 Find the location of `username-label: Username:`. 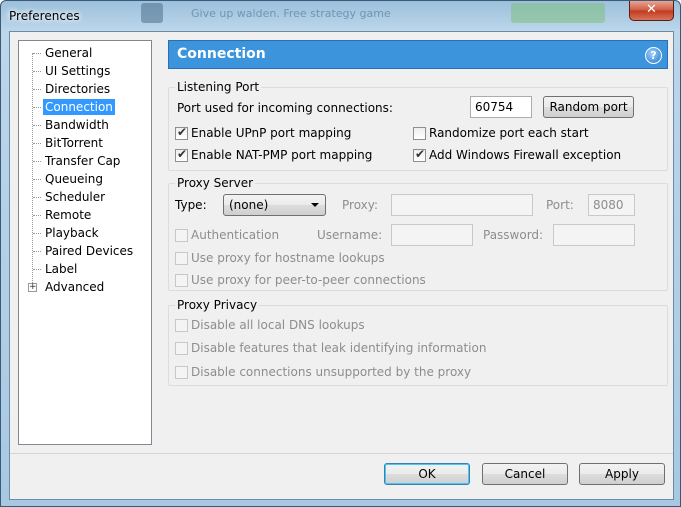

username-label: Username: is located at coordinates (350, 235).